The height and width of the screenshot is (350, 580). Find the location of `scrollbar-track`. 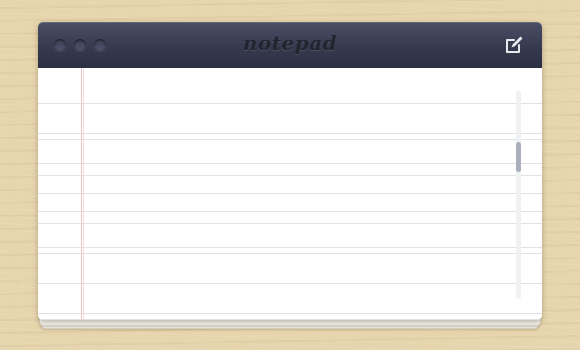

scrollbar-track is located at coordinates (518, 195).